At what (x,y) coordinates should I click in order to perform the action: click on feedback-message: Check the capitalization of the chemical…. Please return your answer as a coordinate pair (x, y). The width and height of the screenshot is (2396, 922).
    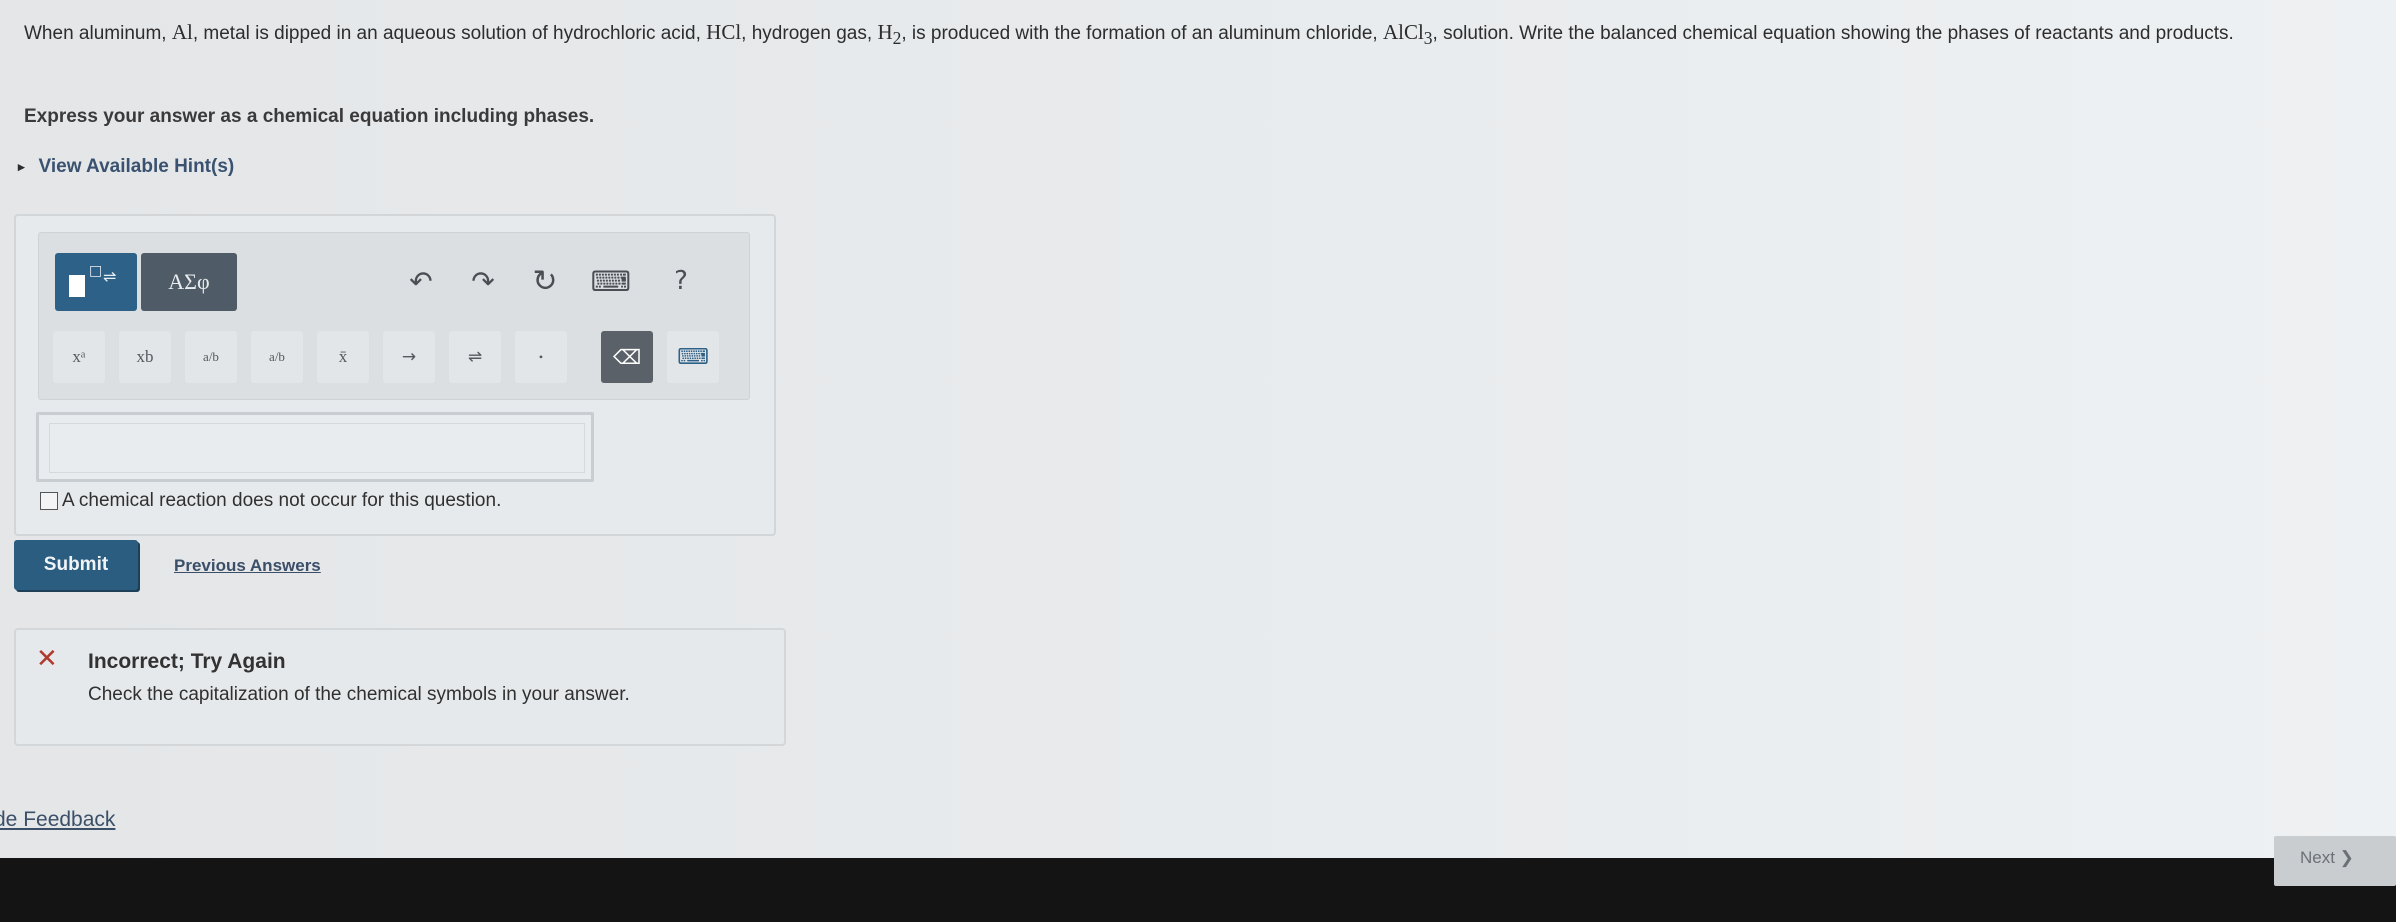
    Looking at the image, I should click on (359, 694).